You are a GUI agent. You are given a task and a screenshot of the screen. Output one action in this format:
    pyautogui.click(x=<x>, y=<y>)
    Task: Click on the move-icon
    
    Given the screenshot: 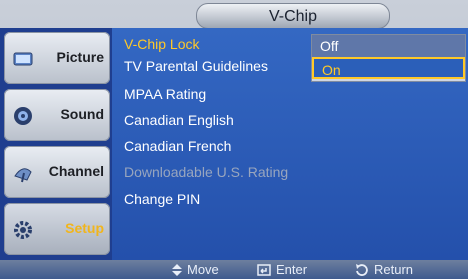 What is the action you would take?
    pyautogui.click(x=177, y=269)
    